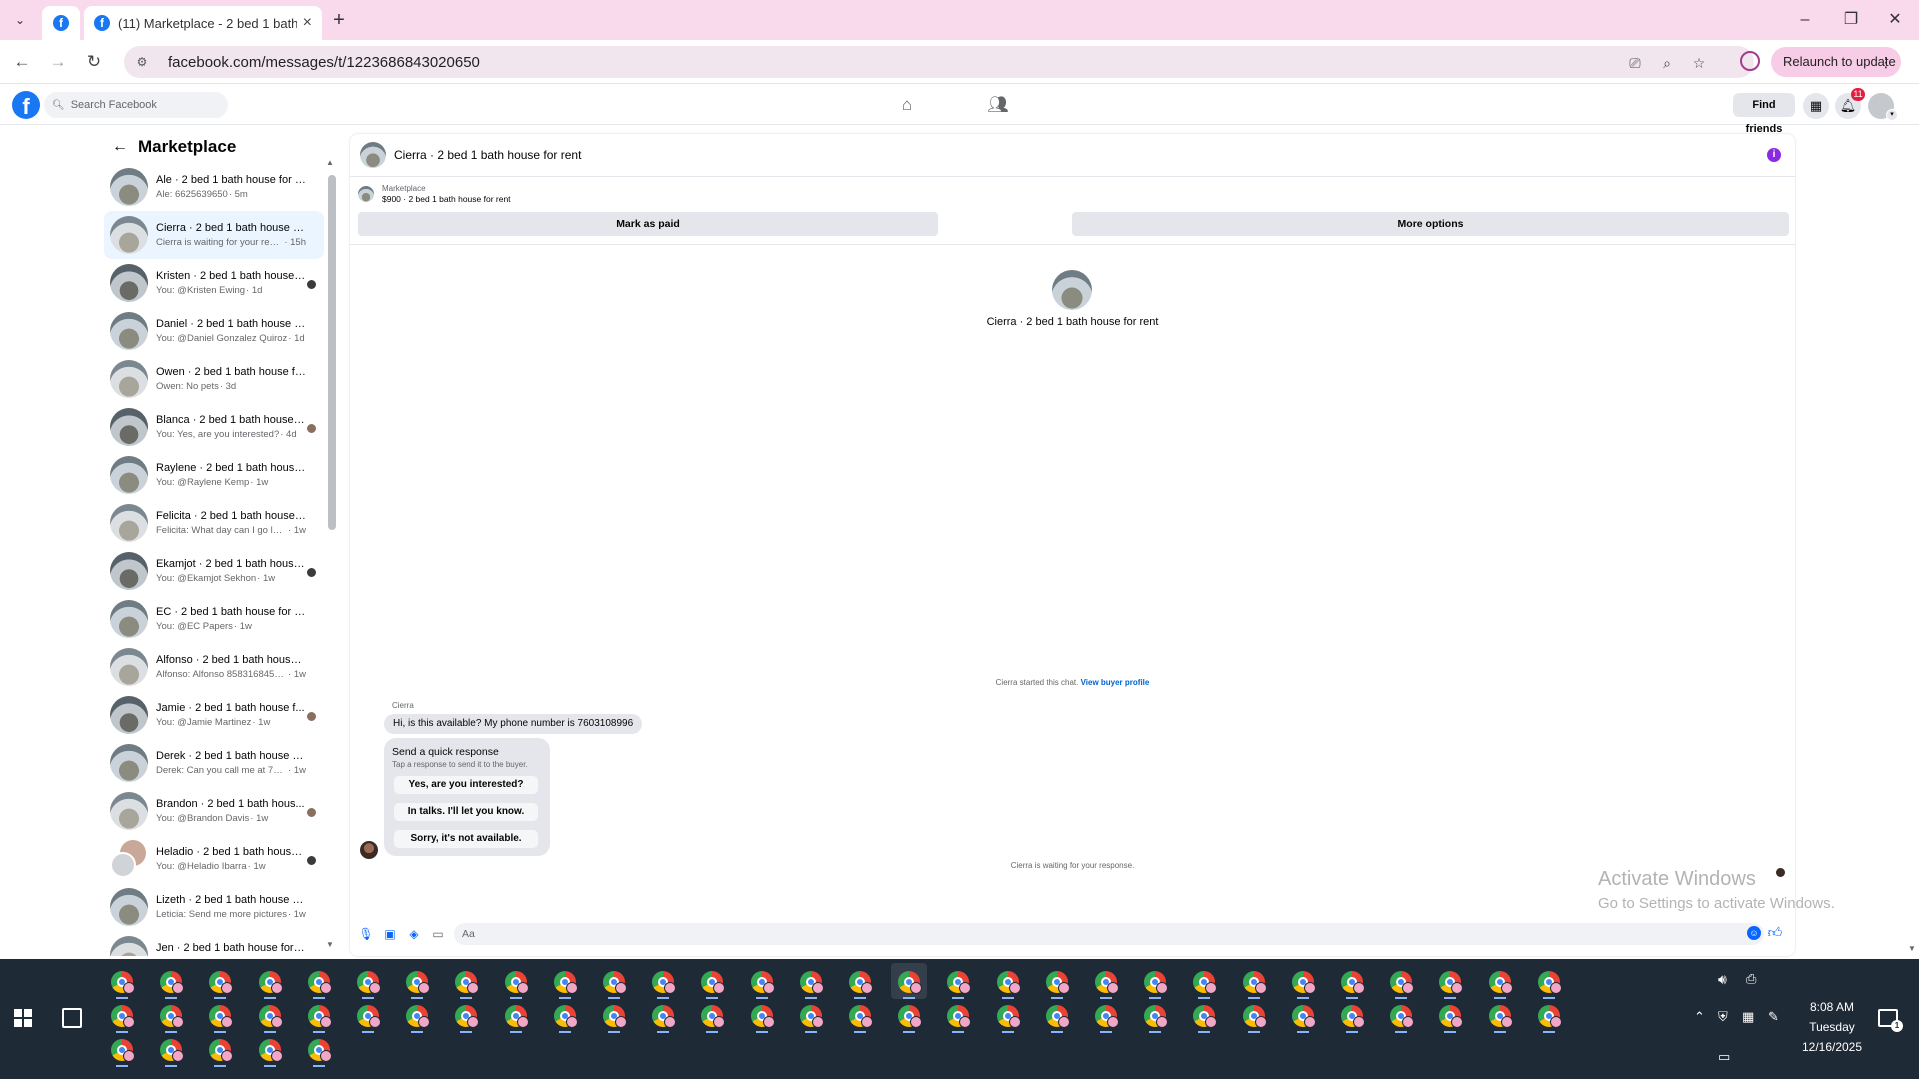 This screenshot has height=1079, width=1919. Describe the element at coordinates (1805, 20) in the screenshot. I see `minimize-icon: –` at that location.